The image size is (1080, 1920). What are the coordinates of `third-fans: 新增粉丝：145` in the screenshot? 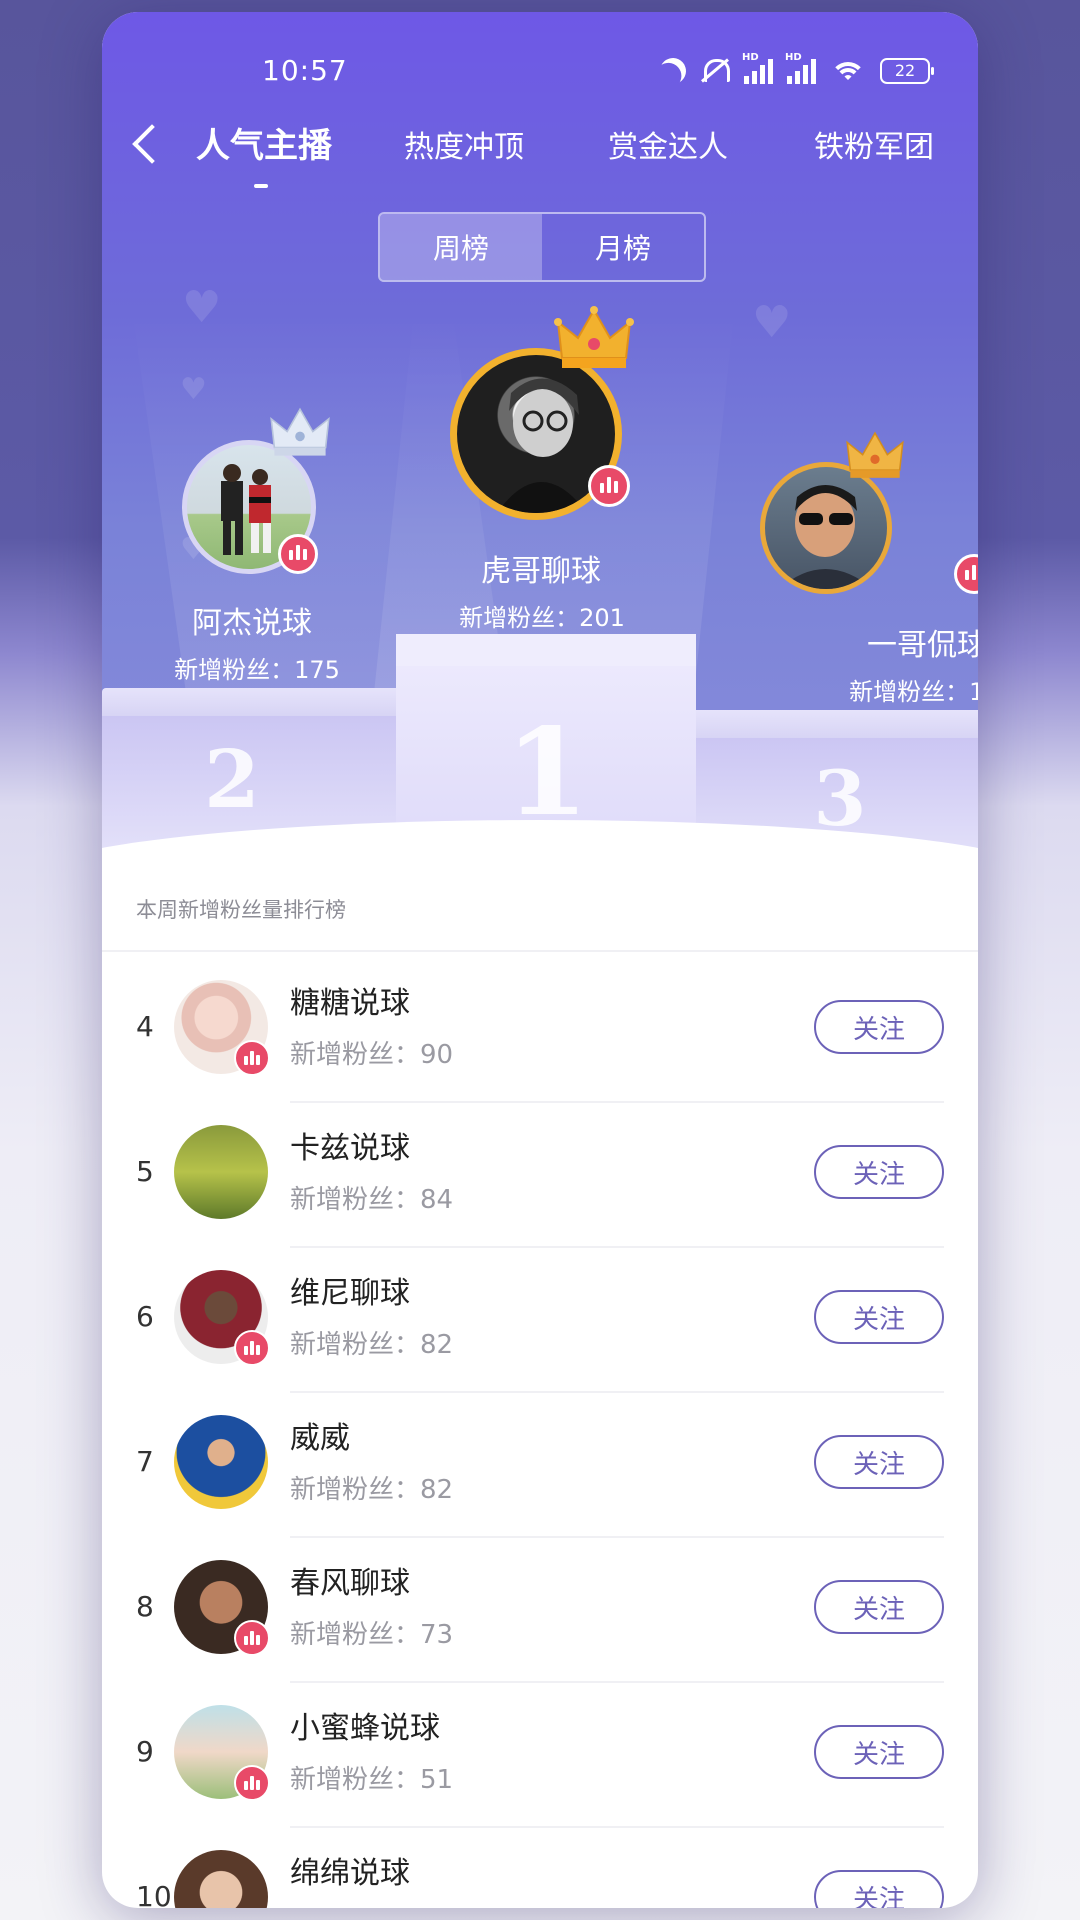 It's located at (885, 689).